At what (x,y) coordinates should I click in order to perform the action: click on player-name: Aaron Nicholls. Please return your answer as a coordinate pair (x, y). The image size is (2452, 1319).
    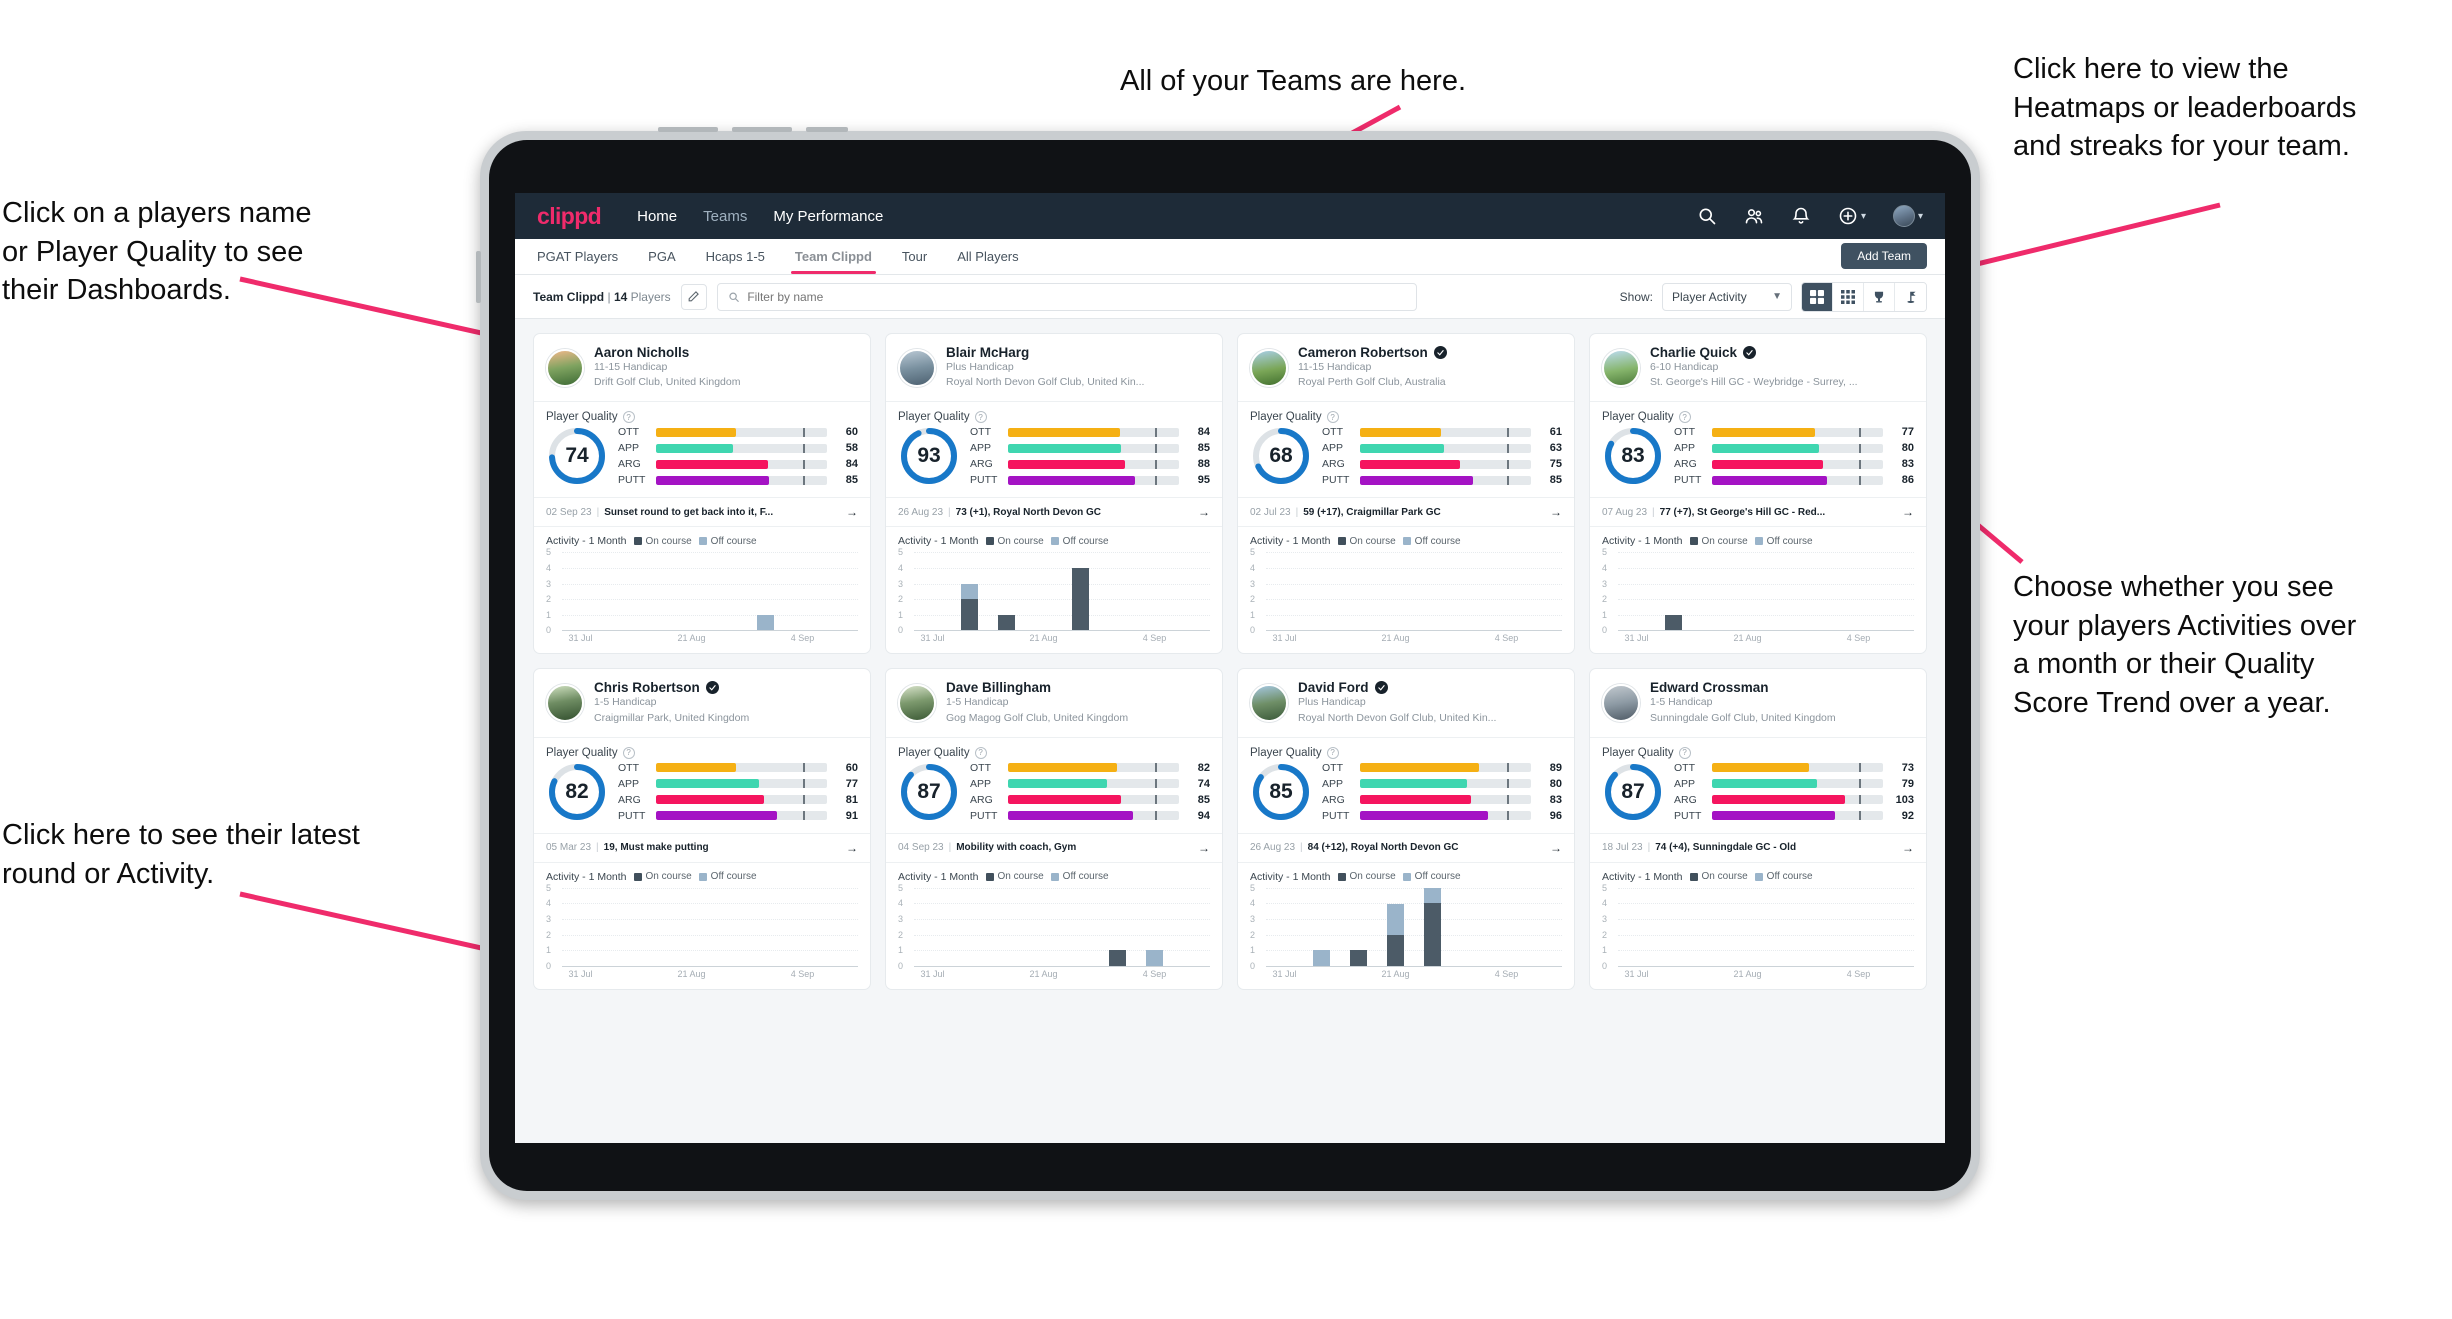
    Looking at the image, I should click on (641, 352).